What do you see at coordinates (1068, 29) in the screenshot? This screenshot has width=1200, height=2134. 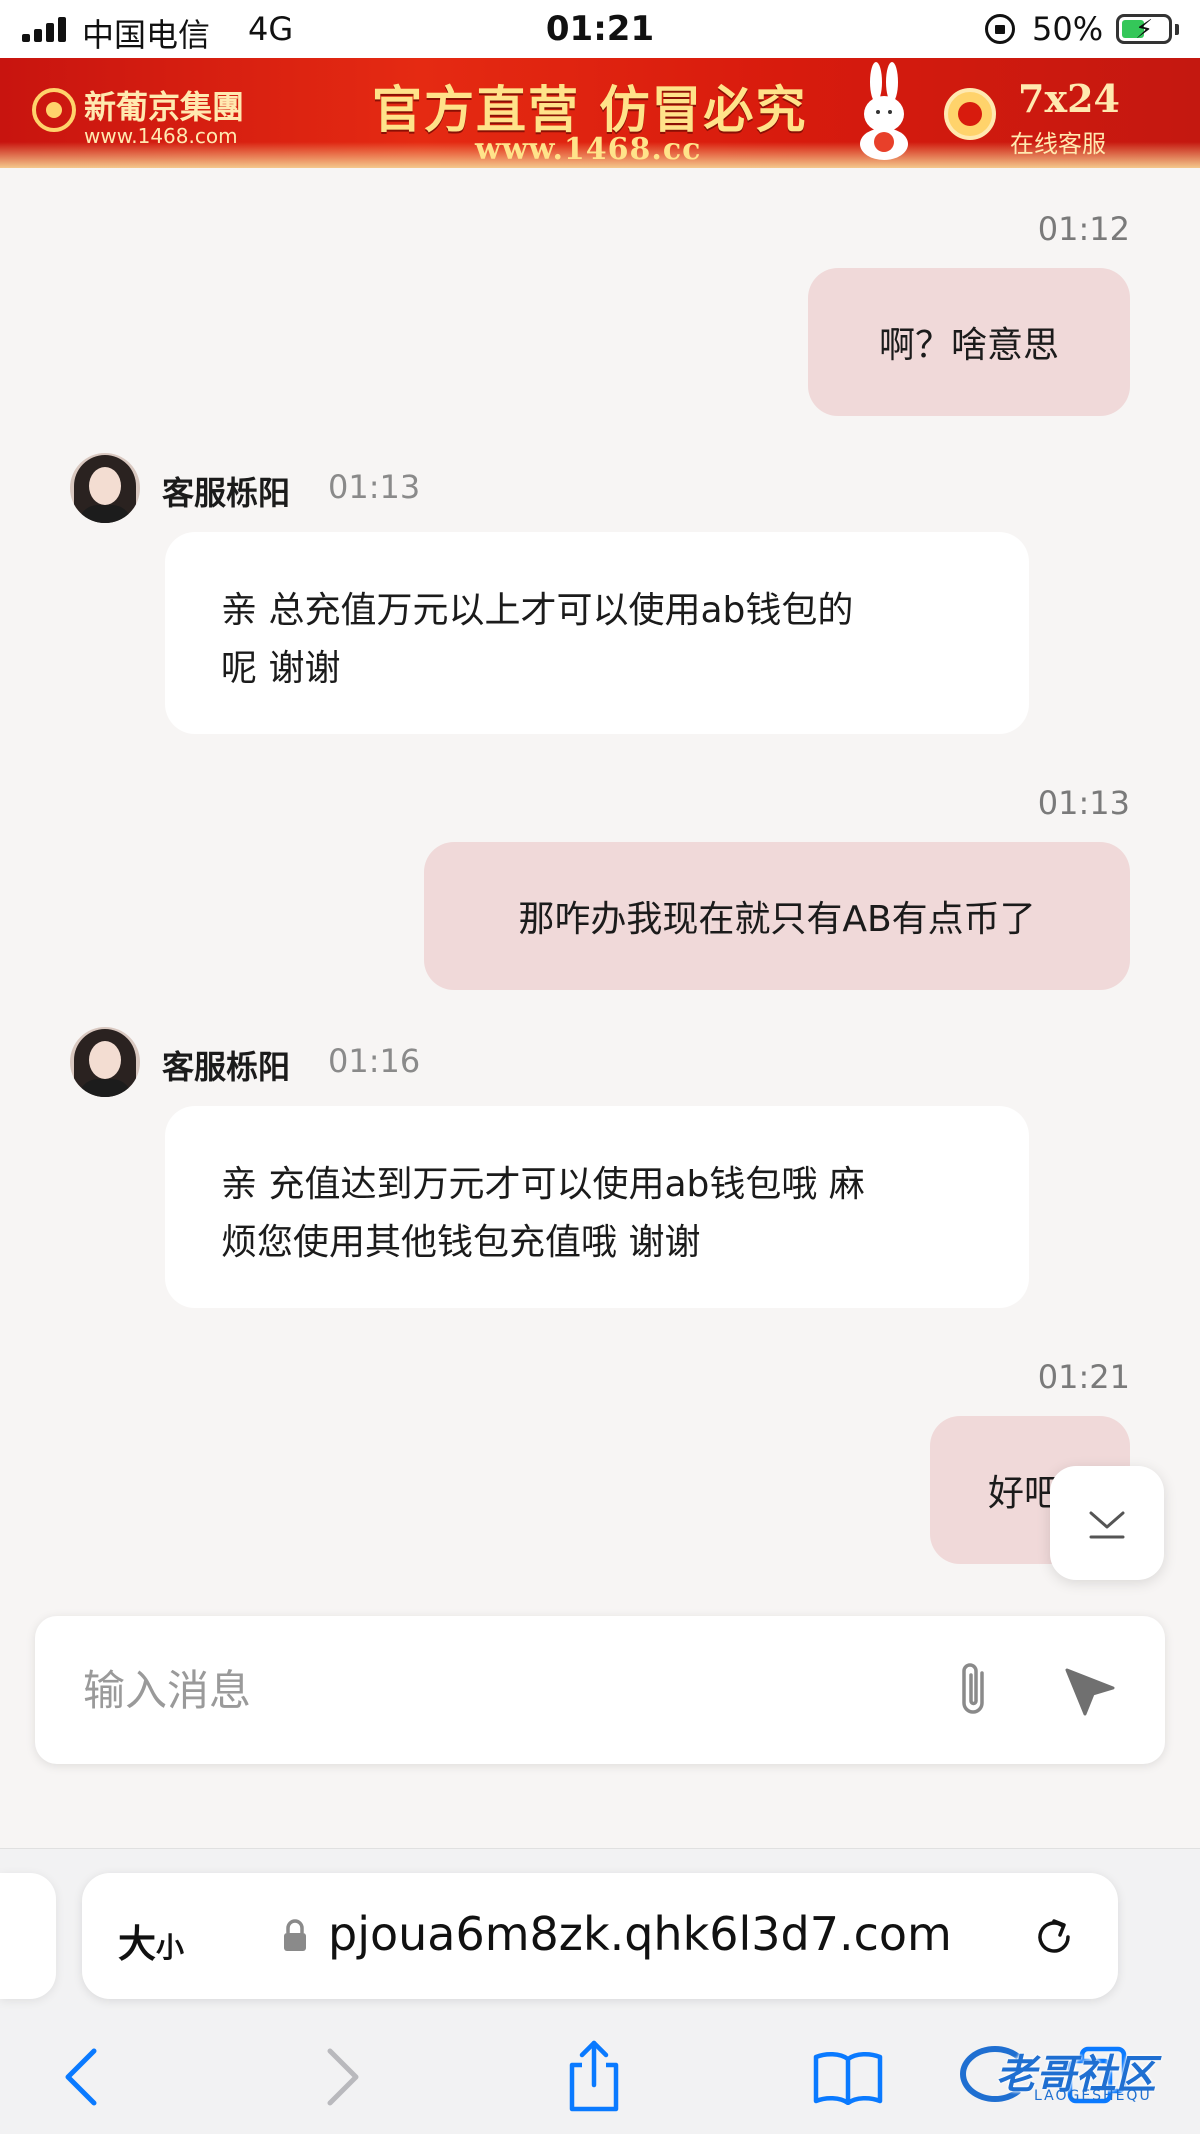 I see `battery-percentage: 50%` at bounding box center [1068, 29].